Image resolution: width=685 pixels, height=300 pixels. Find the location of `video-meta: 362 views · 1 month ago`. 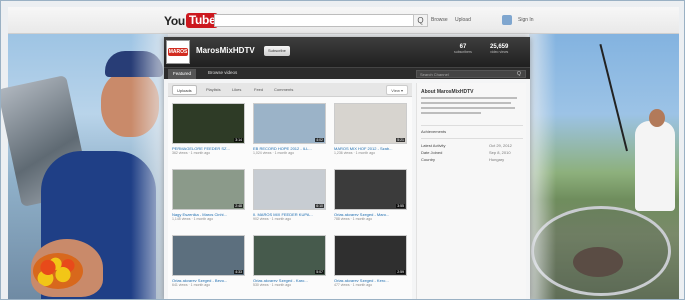

video-meta: 362 views · 1 month ago is located at coordinates (191, 153).